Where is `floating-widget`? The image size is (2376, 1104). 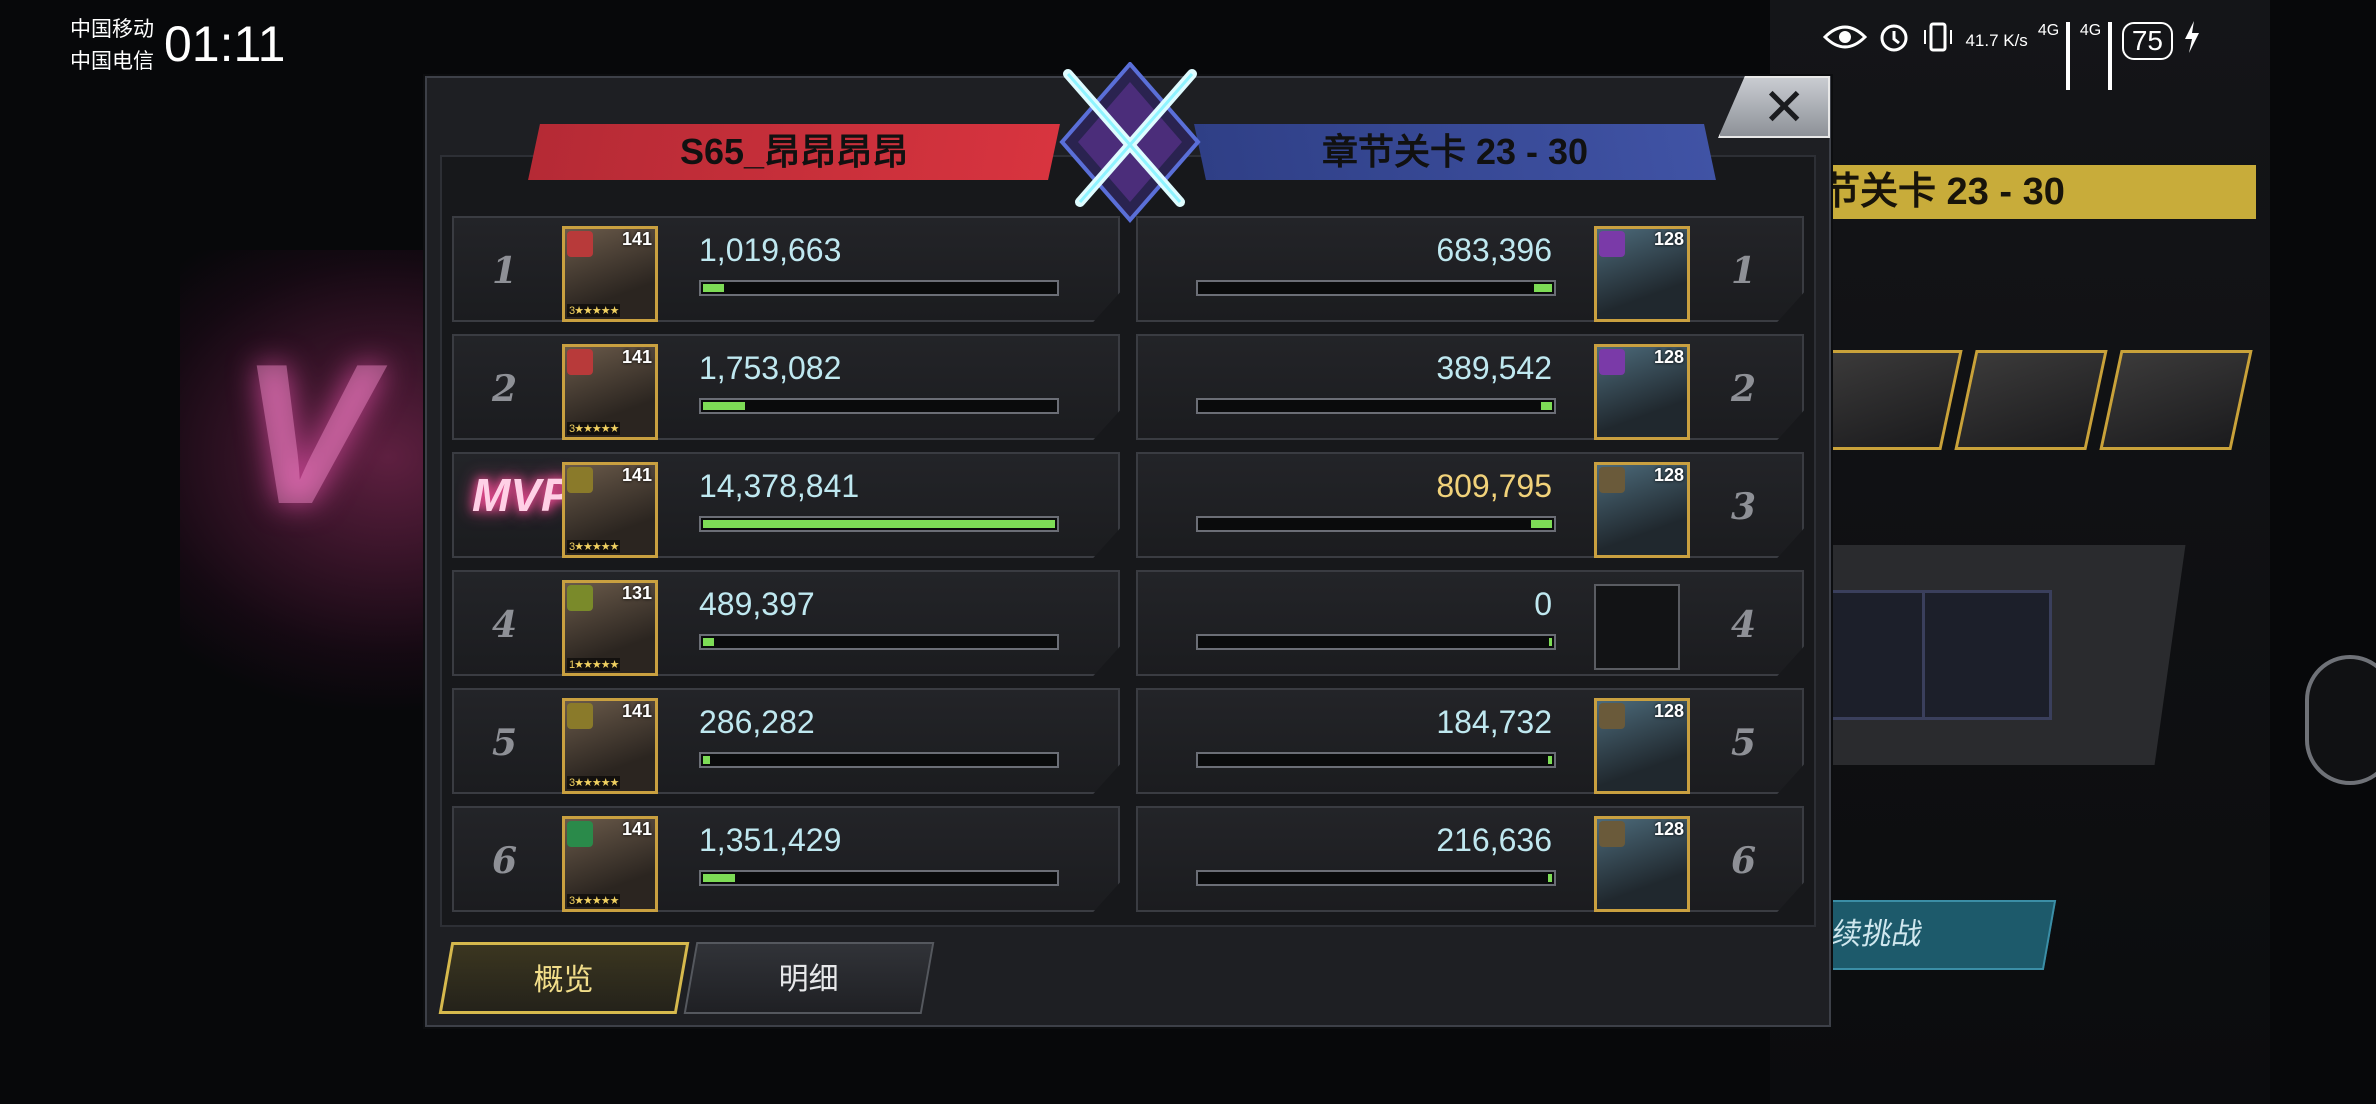 floating-widget is located at coordinates (2340, 720).